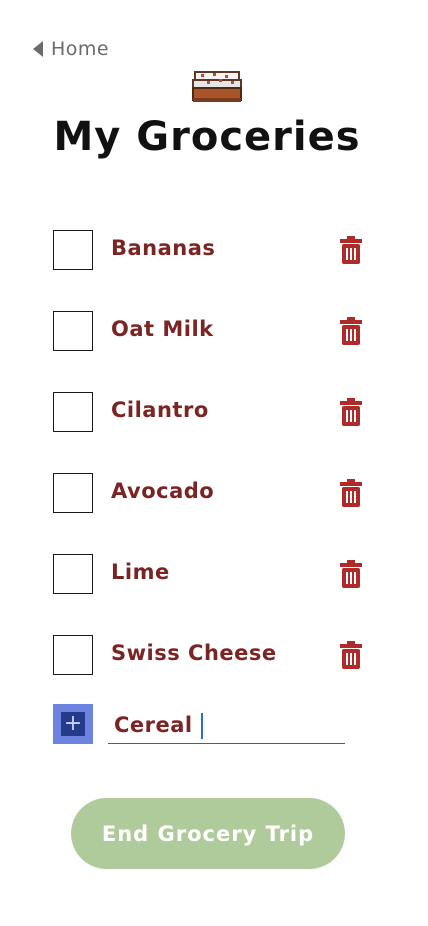 The width and height of the screenshot is (428, 926). Describe the element at coordinates (158, 726) in the screenshot. I see `new-item-input-value: Cereal` at that location.